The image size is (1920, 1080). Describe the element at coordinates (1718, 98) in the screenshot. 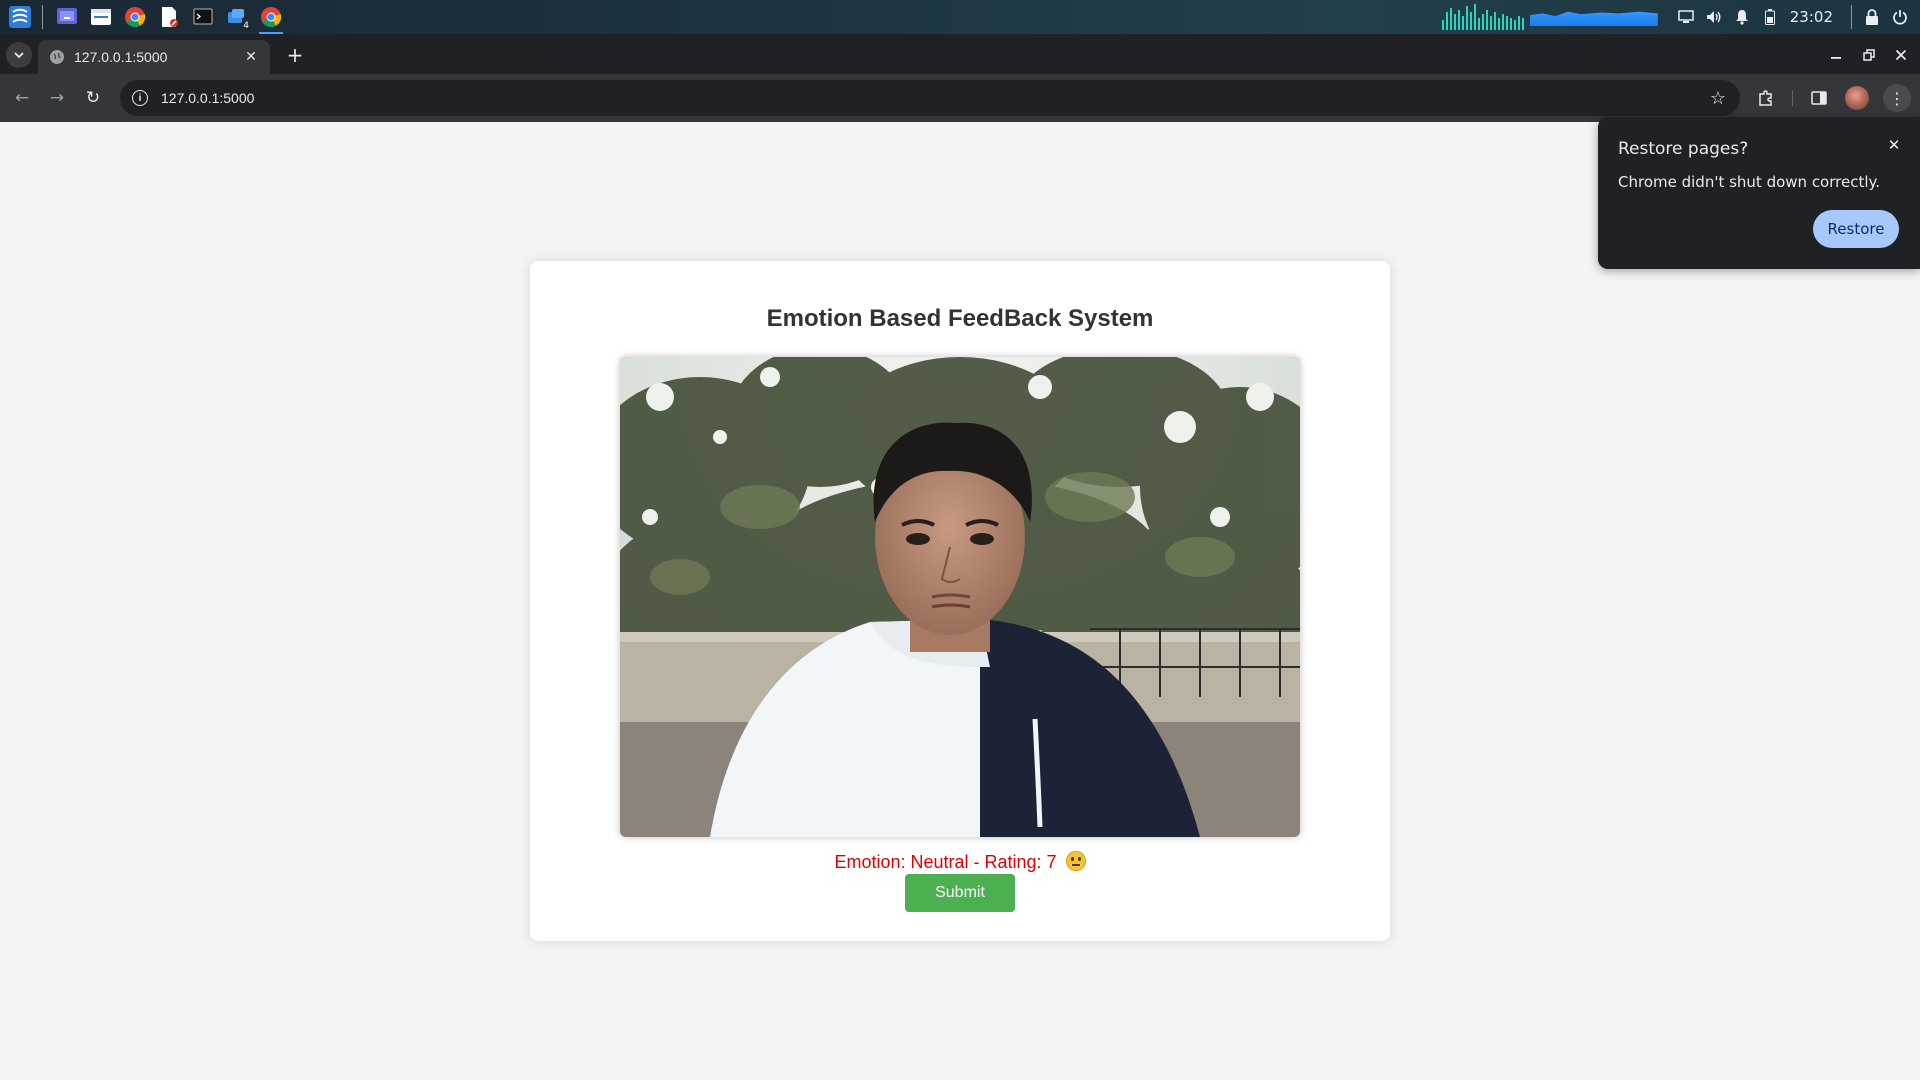

I see `bookmark-star-icon: ☆` at that location.